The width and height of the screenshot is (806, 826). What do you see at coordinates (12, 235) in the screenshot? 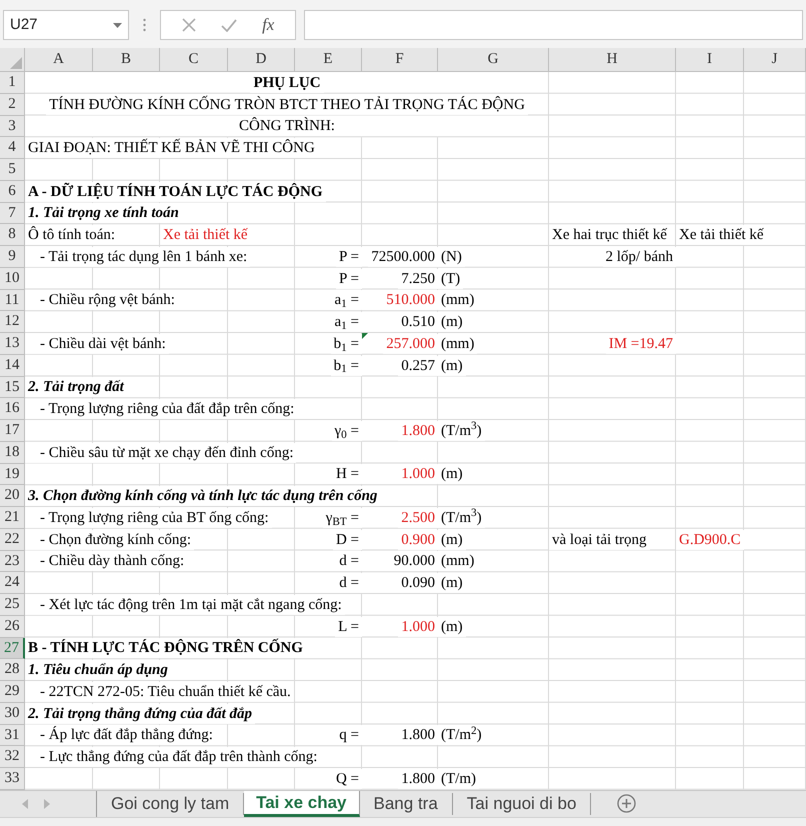
I see `row-header: 8` at bounding box center [12, 235].